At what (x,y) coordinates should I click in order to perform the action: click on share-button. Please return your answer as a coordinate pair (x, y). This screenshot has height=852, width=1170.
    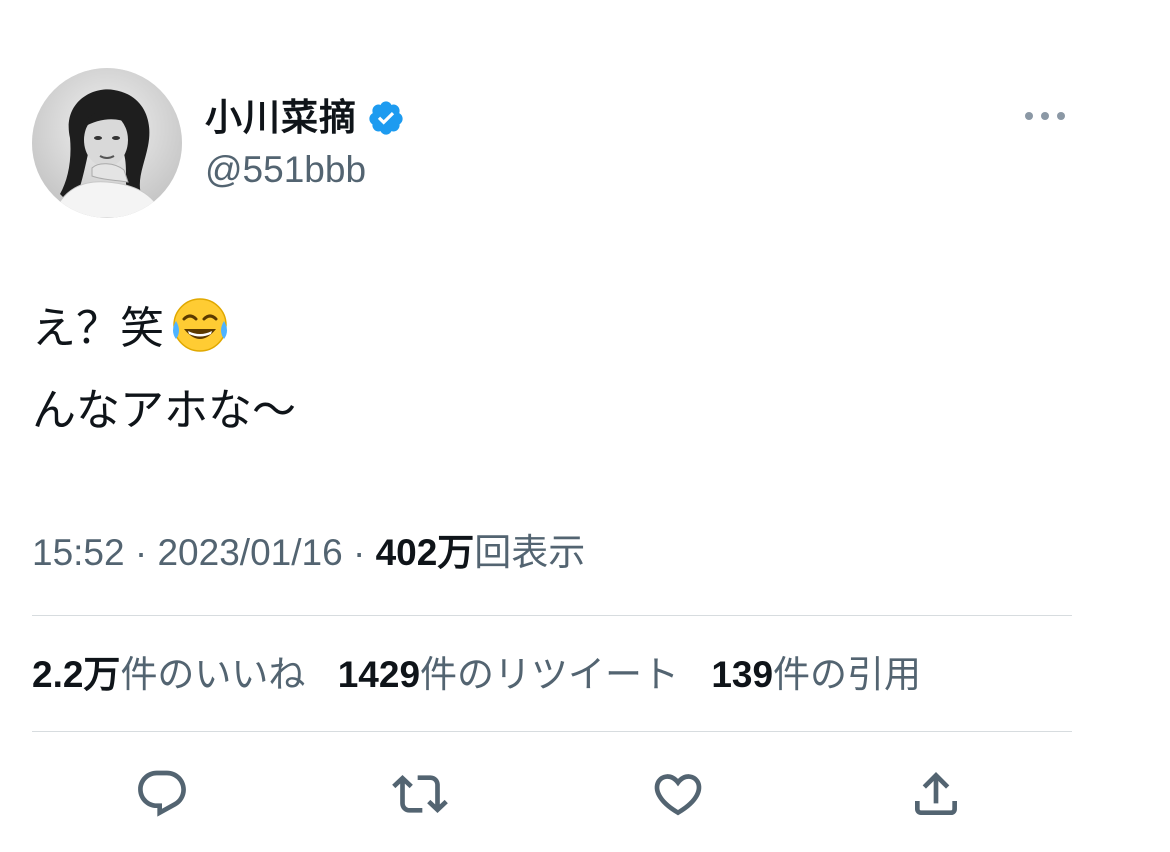
    Looking at the image, I should click on (936, 794).